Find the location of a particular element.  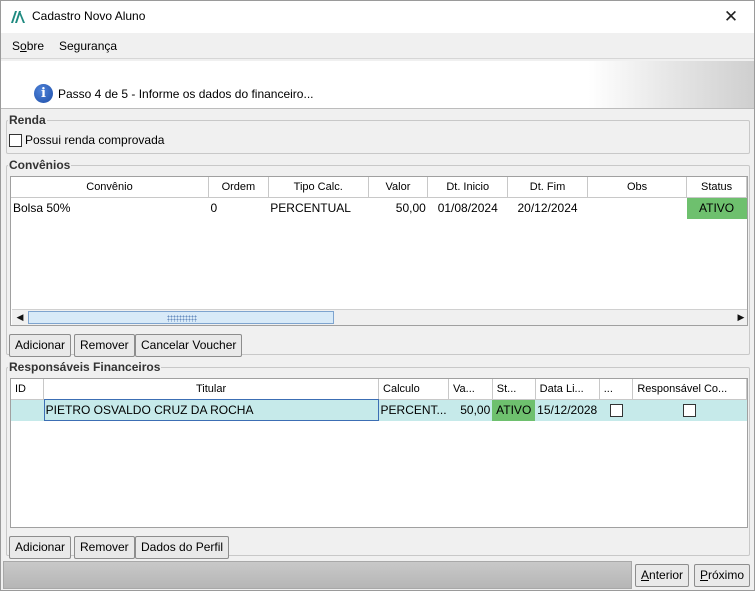

scroll-left-icon: ◀ is located at coordinates (20, 317).